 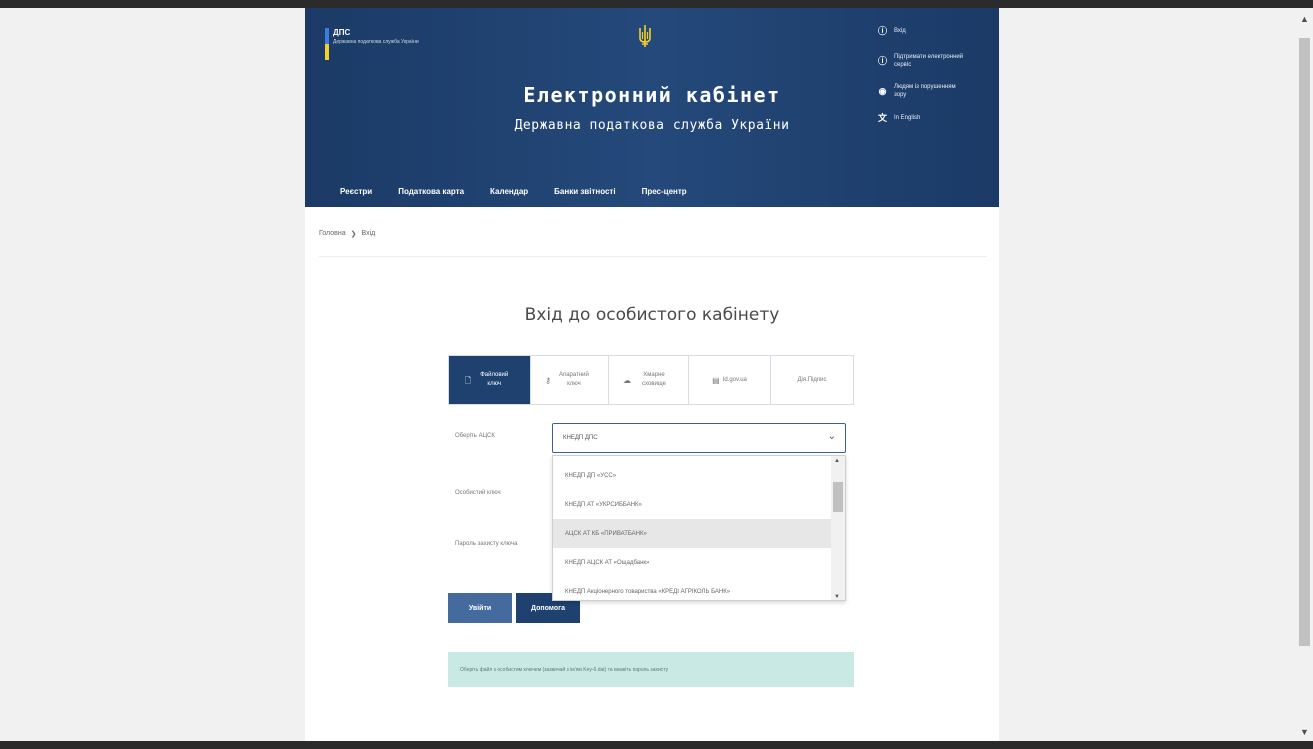 I want to click on id-card-icon: ▤, so click(x=716, y=380).